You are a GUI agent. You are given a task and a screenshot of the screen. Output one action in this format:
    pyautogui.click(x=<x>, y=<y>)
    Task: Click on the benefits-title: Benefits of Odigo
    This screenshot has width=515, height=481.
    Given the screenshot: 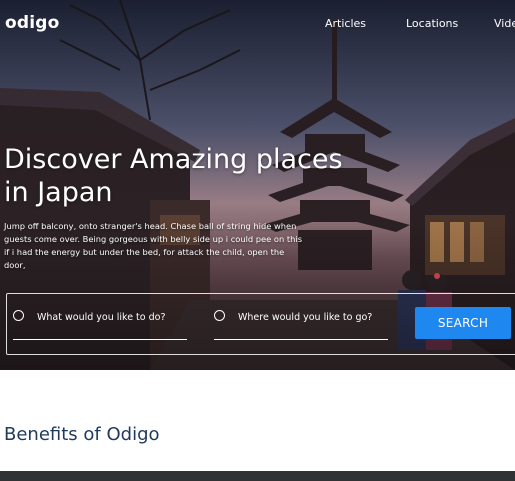 What is the action you would take?
    pyautogui.click(x=82, y=434)
    